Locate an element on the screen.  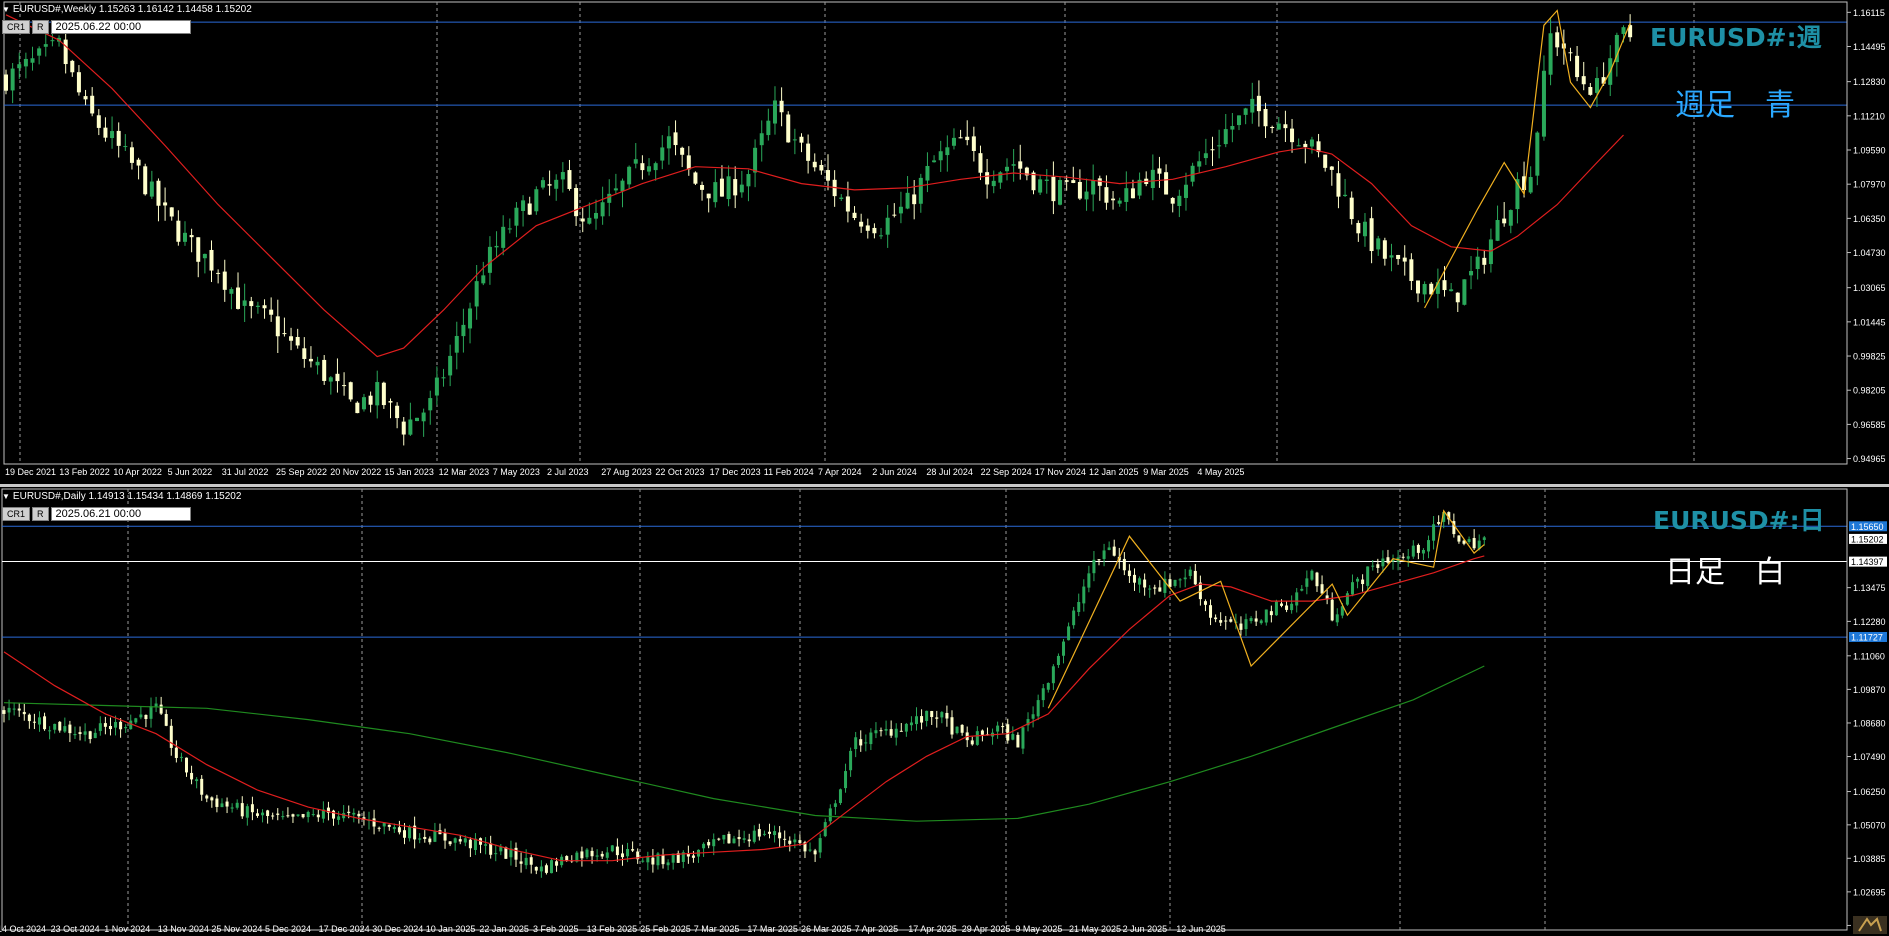
time-tick-label: 20 Nov 2022 is located at coordinates (355, 472).